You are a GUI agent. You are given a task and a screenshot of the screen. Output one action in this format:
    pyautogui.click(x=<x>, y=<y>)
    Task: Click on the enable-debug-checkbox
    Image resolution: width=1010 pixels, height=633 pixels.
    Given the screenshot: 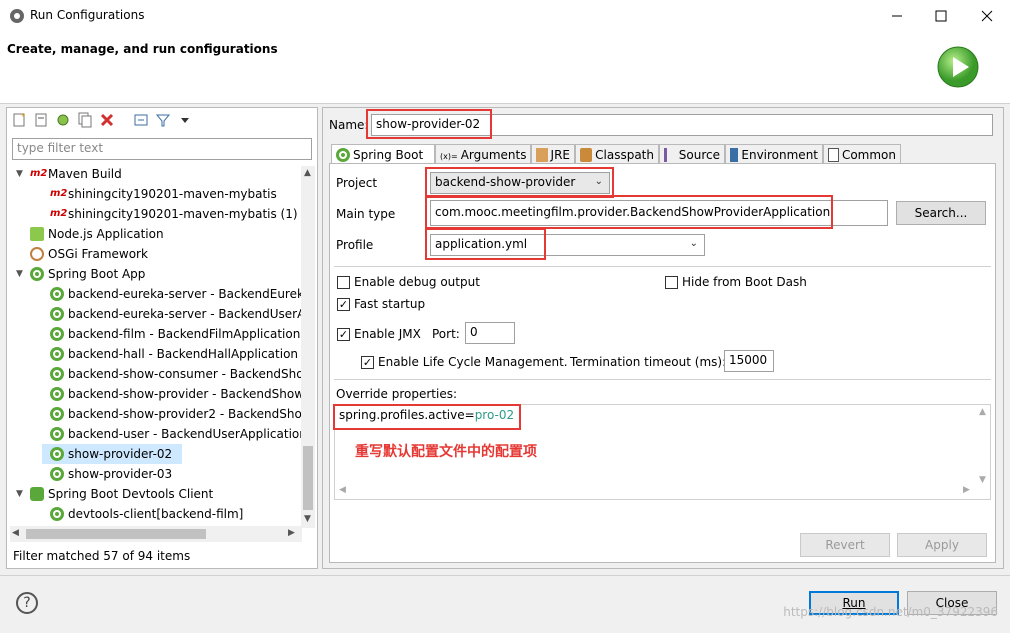 What is the action you would take?
    pyautogui.click(x=343, y=282)
    